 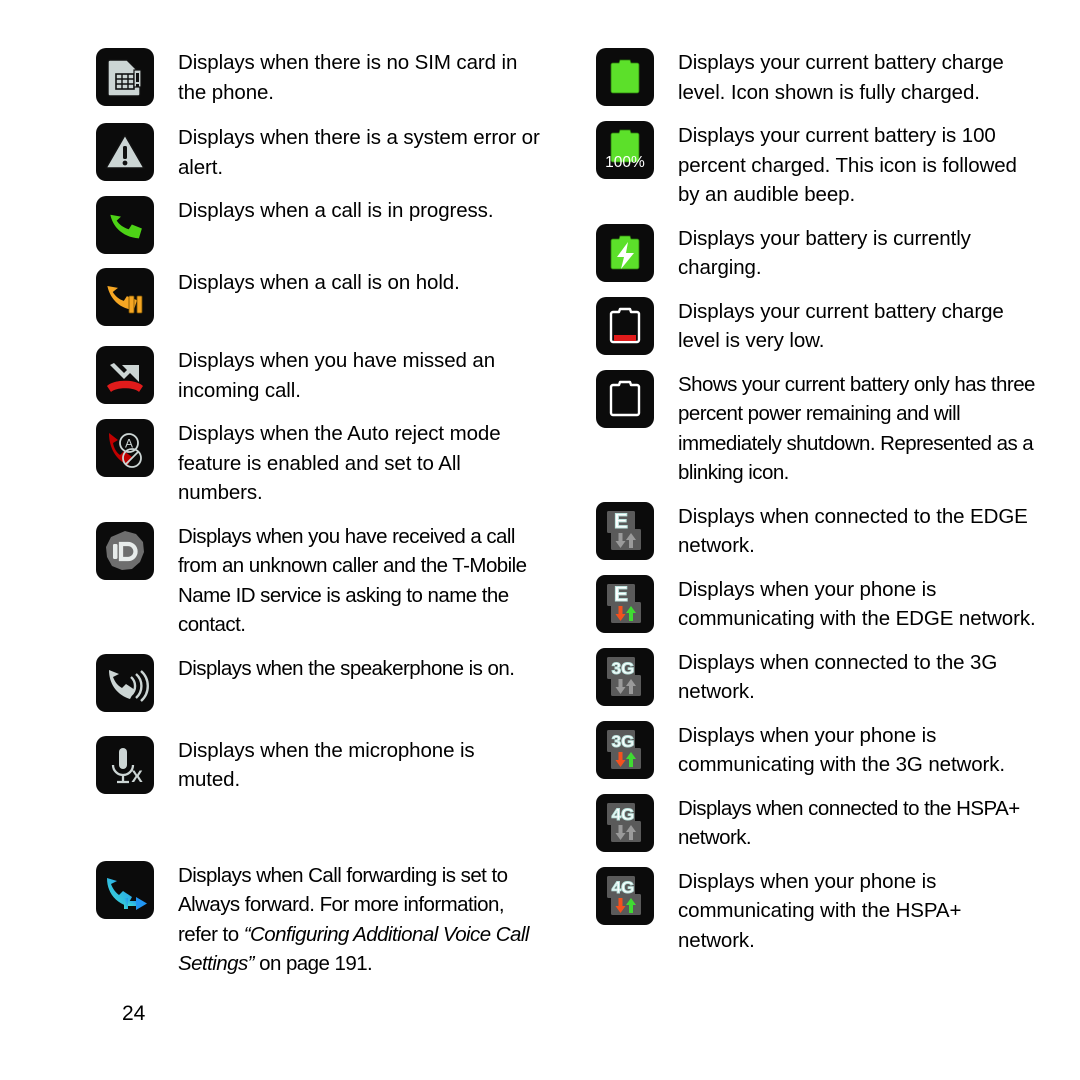 I want to click on battery-empty-icon, so click(x=625, y=398).